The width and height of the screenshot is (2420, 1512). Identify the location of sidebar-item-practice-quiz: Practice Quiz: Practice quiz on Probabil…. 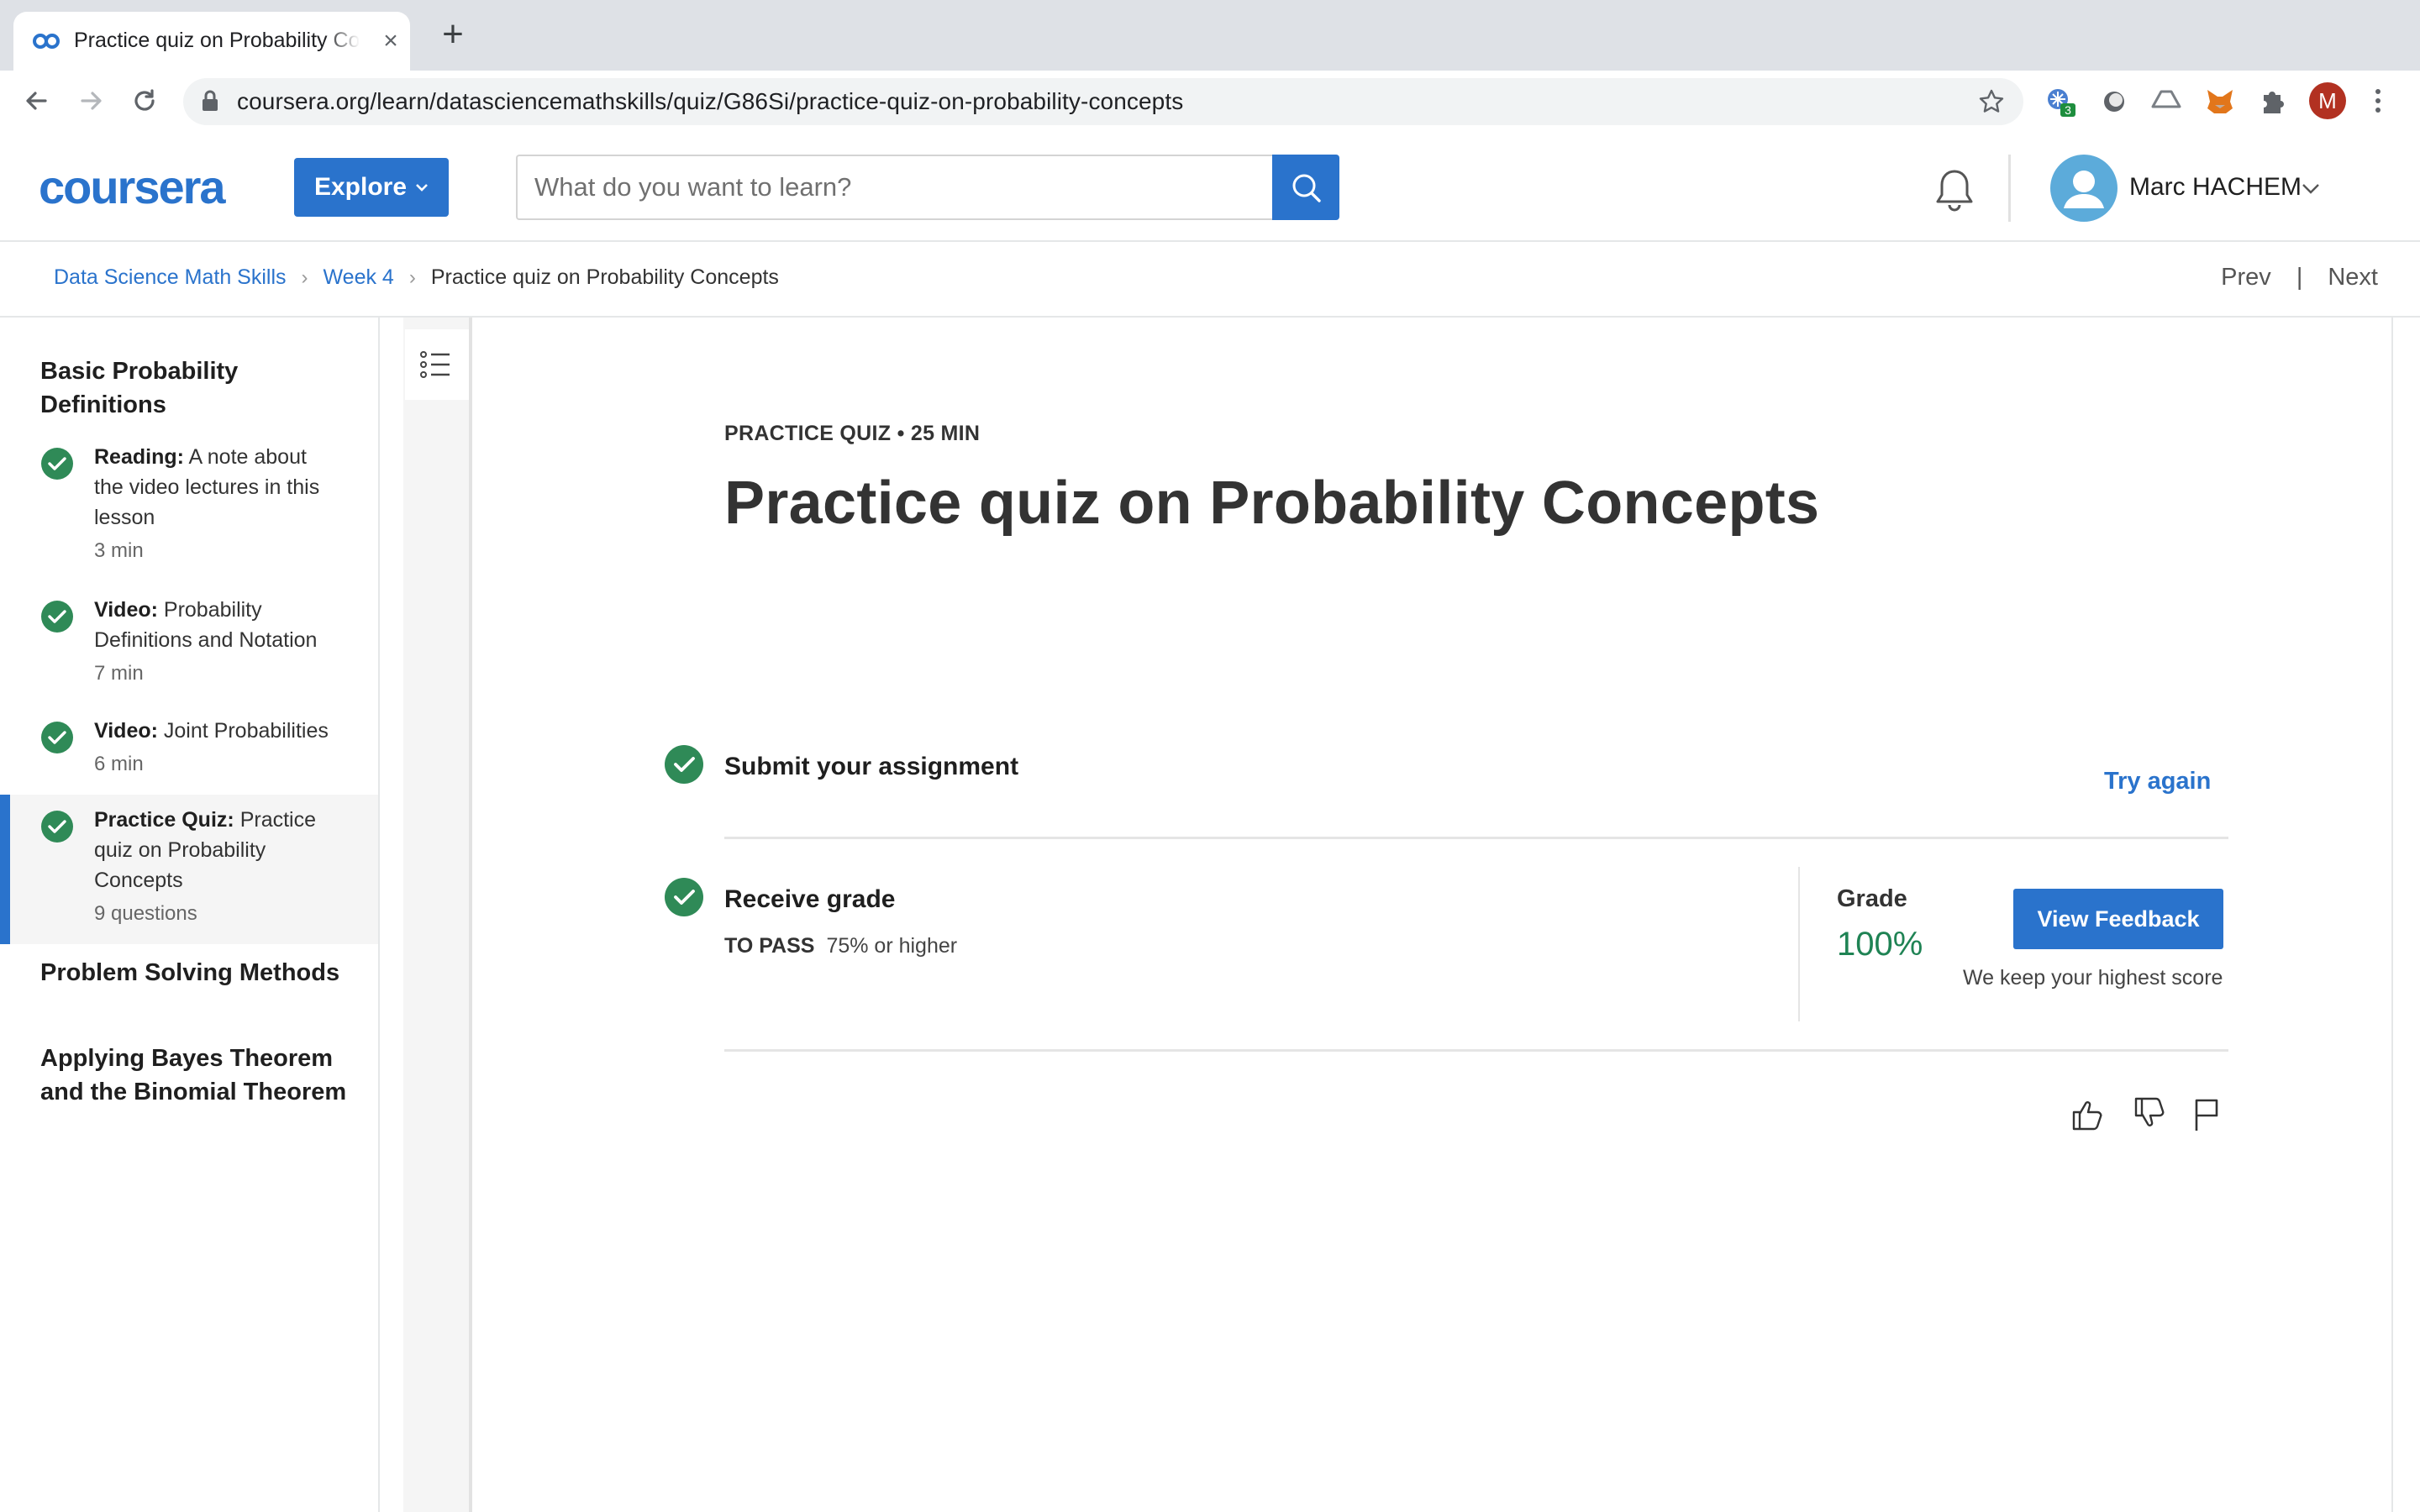
(189, 869).